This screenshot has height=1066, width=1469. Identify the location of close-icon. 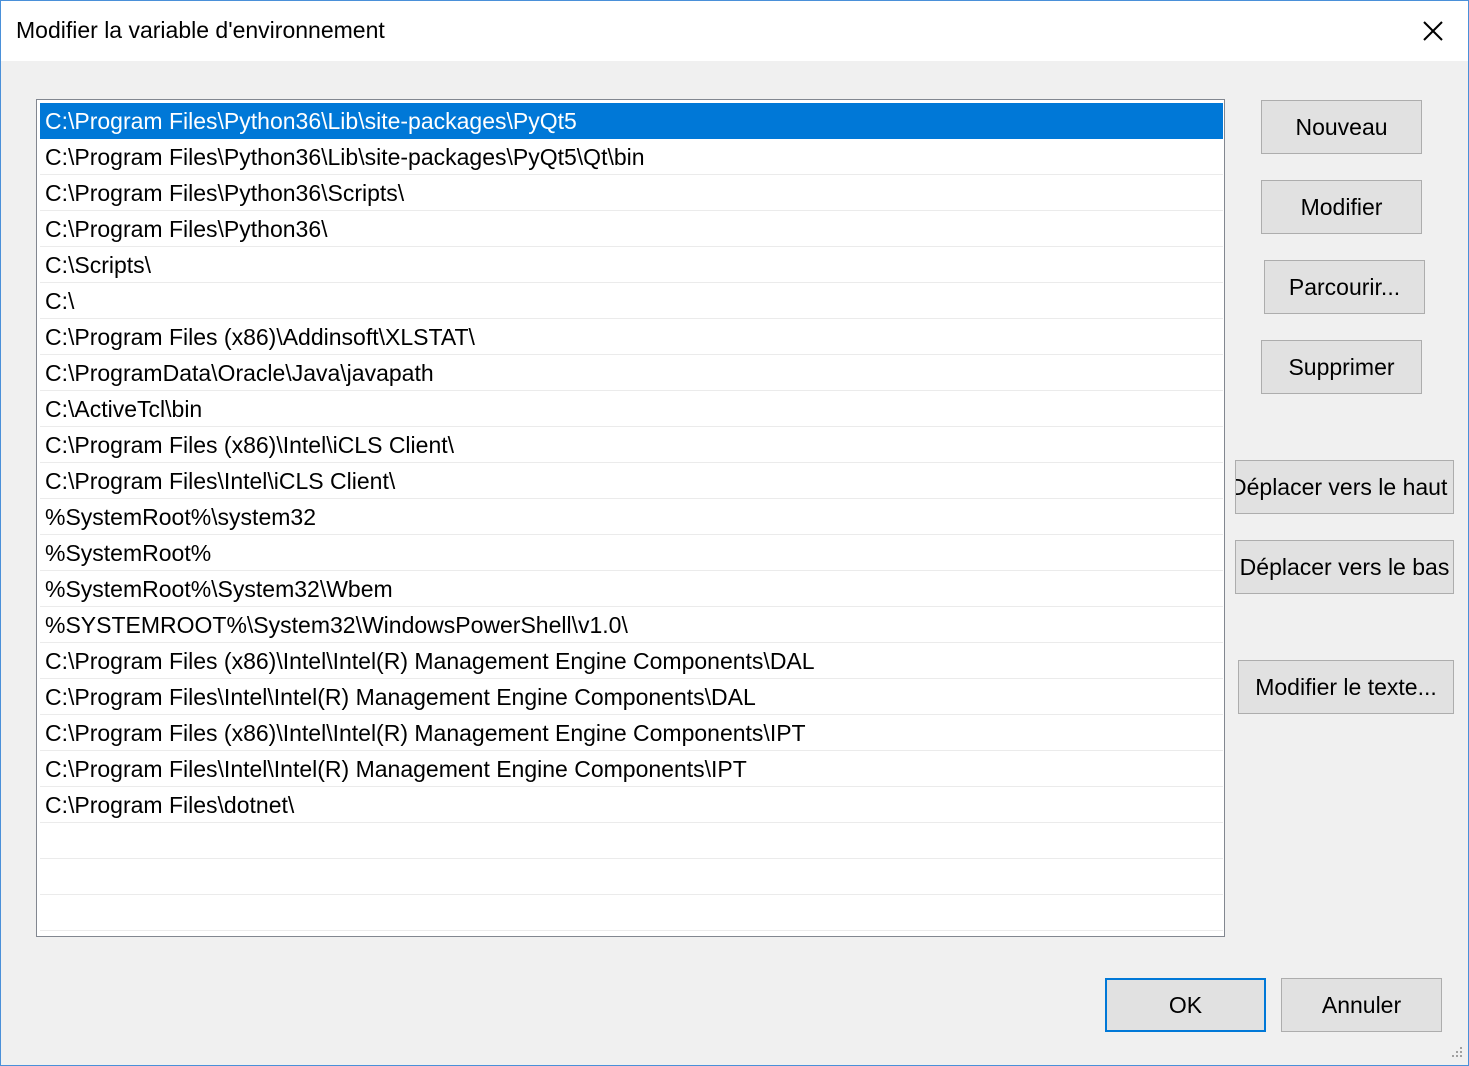
(1433, 31).